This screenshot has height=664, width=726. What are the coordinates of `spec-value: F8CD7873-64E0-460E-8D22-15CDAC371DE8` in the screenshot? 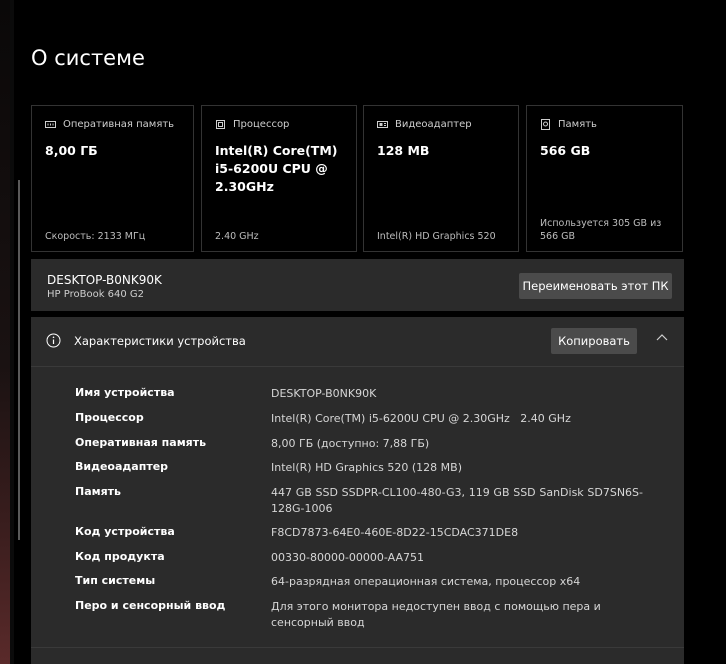 It's located at (395, 532).